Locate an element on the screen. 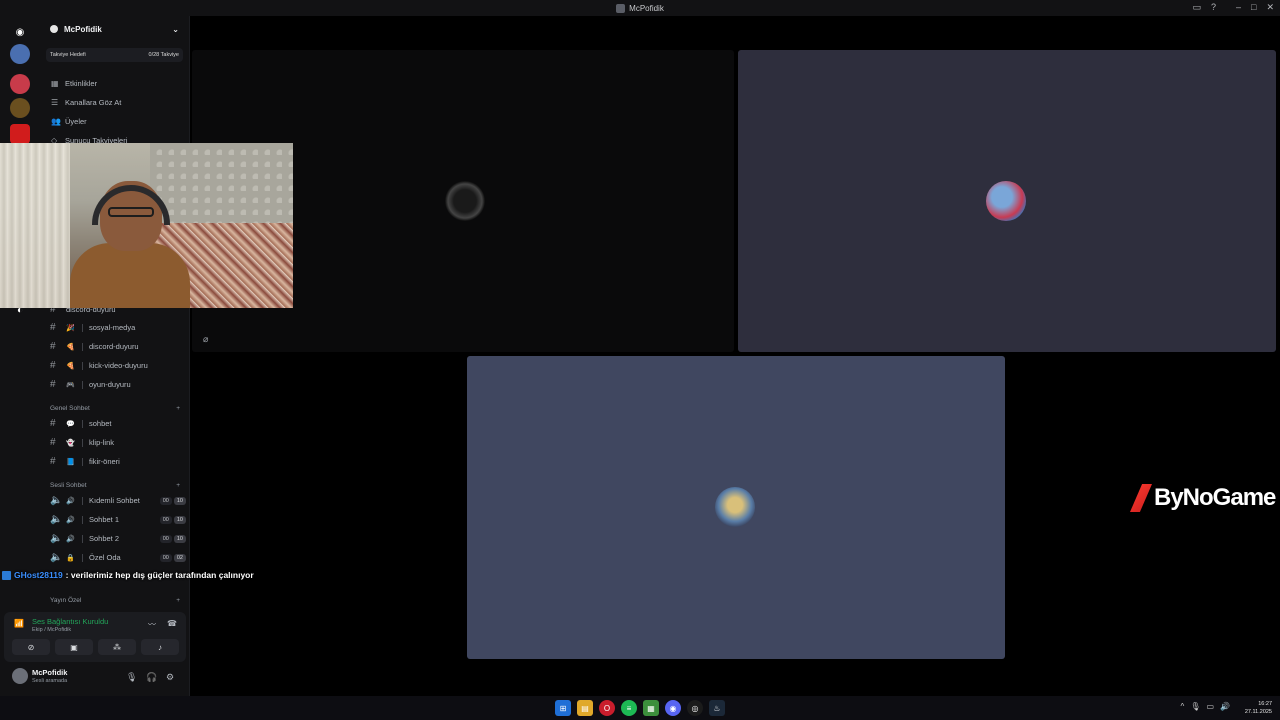 This screenshot has width=1280, height=720. chrome-icon: ◎ is located at coordinates (695, 708).